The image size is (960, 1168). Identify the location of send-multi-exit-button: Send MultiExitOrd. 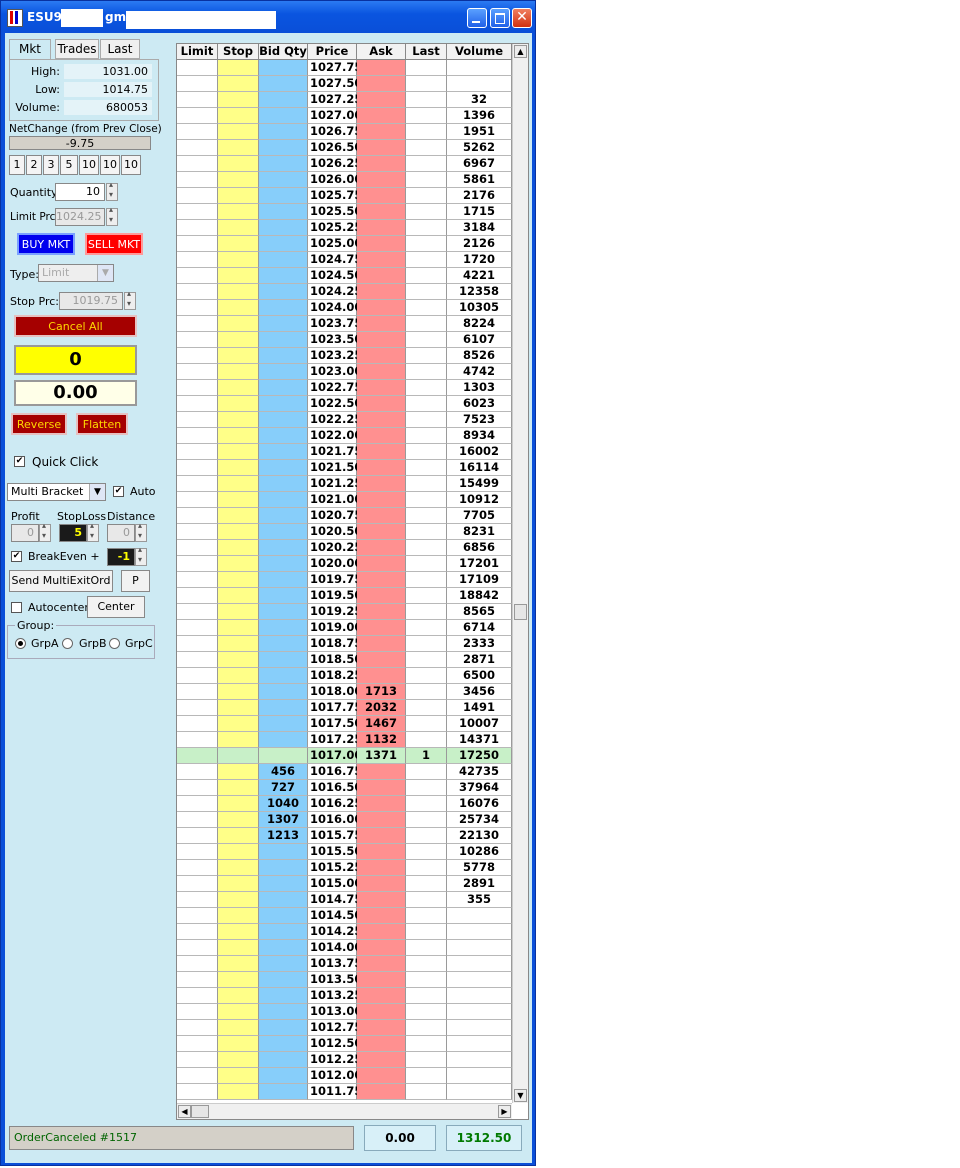
(61, 581).